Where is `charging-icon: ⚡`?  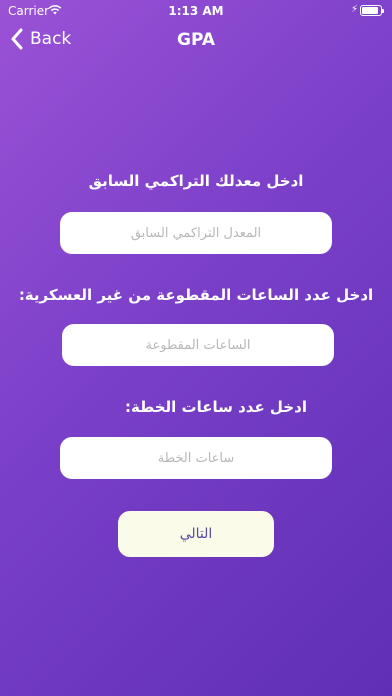
charging-icon: ⚡ is located at coordinates (355, 9).